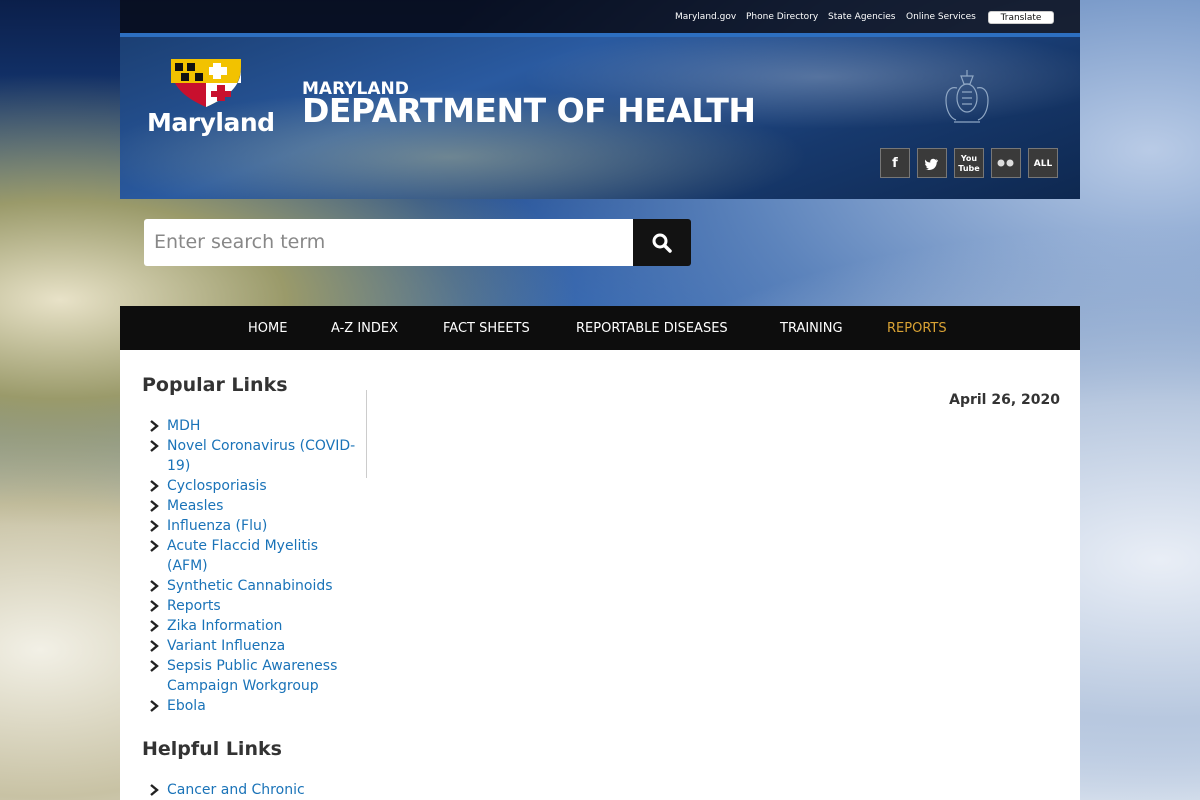 This screenshot has height=800, width=1200. What do you see at coordinates (252, 706) in the screenshot?
I see `popular-link-ebola: Ebola` at bounding box center [252, 706].